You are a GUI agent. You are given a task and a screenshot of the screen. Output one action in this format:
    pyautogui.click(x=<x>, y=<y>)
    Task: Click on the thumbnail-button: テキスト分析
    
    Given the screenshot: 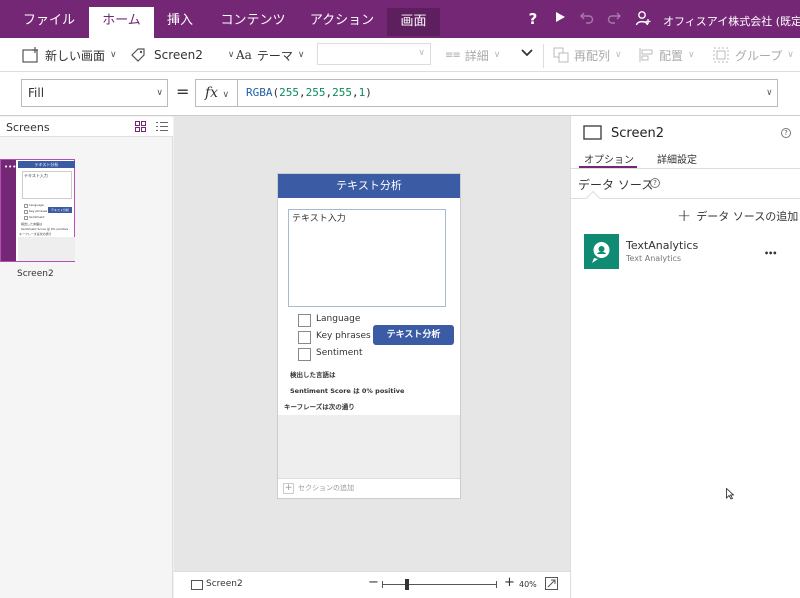 What is the action you would take?
    pyautogui.click(x=60, y=210)
    